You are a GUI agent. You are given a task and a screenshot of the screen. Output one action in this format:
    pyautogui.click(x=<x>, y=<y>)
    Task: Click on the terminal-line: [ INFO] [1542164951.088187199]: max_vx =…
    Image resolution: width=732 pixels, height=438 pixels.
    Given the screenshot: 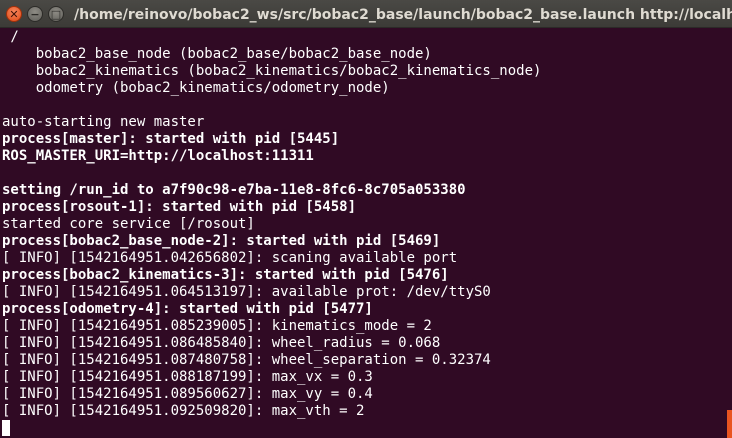 What is the action you would take?
    pyautogui.click(x=187, y=377)
    